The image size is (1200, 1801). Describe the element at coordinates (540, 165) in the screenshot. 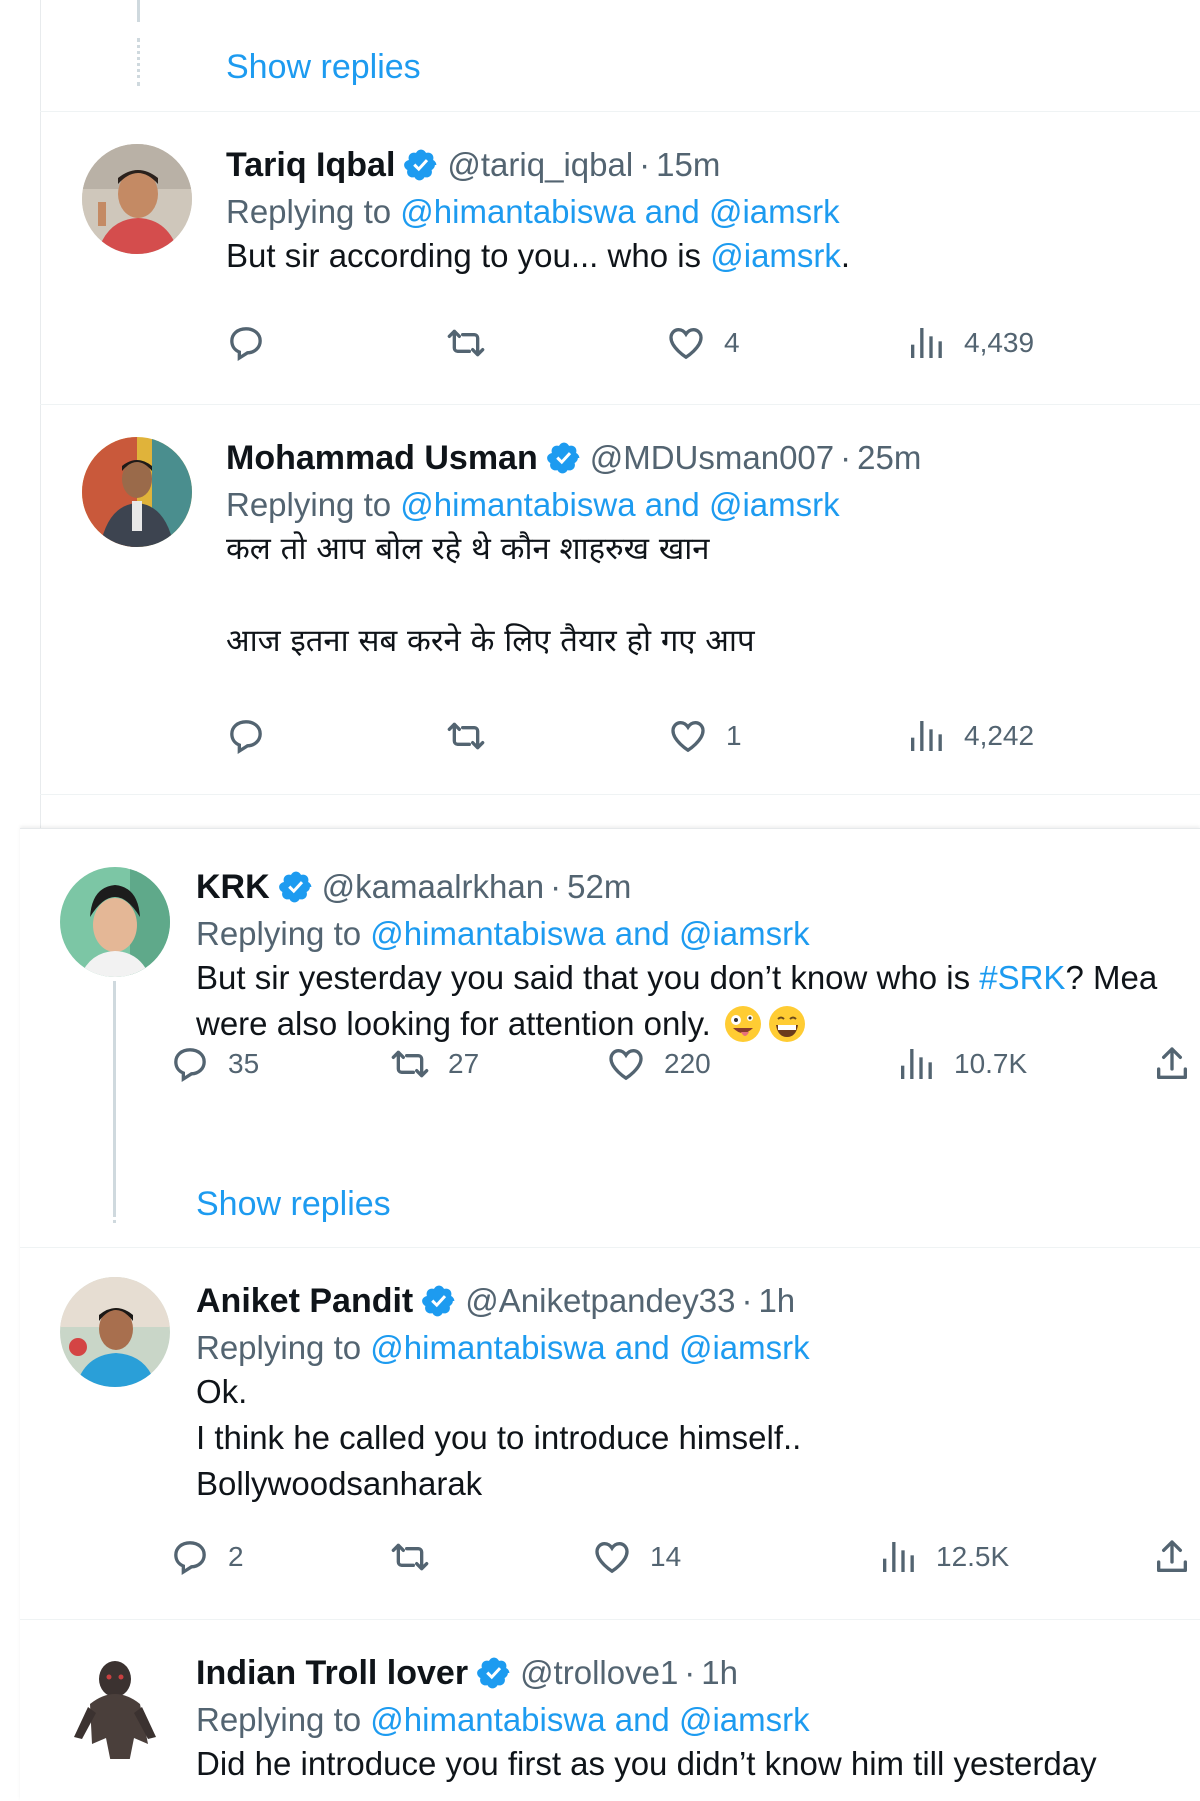

I see `user-handle: @tariq_iqbal` at that location.